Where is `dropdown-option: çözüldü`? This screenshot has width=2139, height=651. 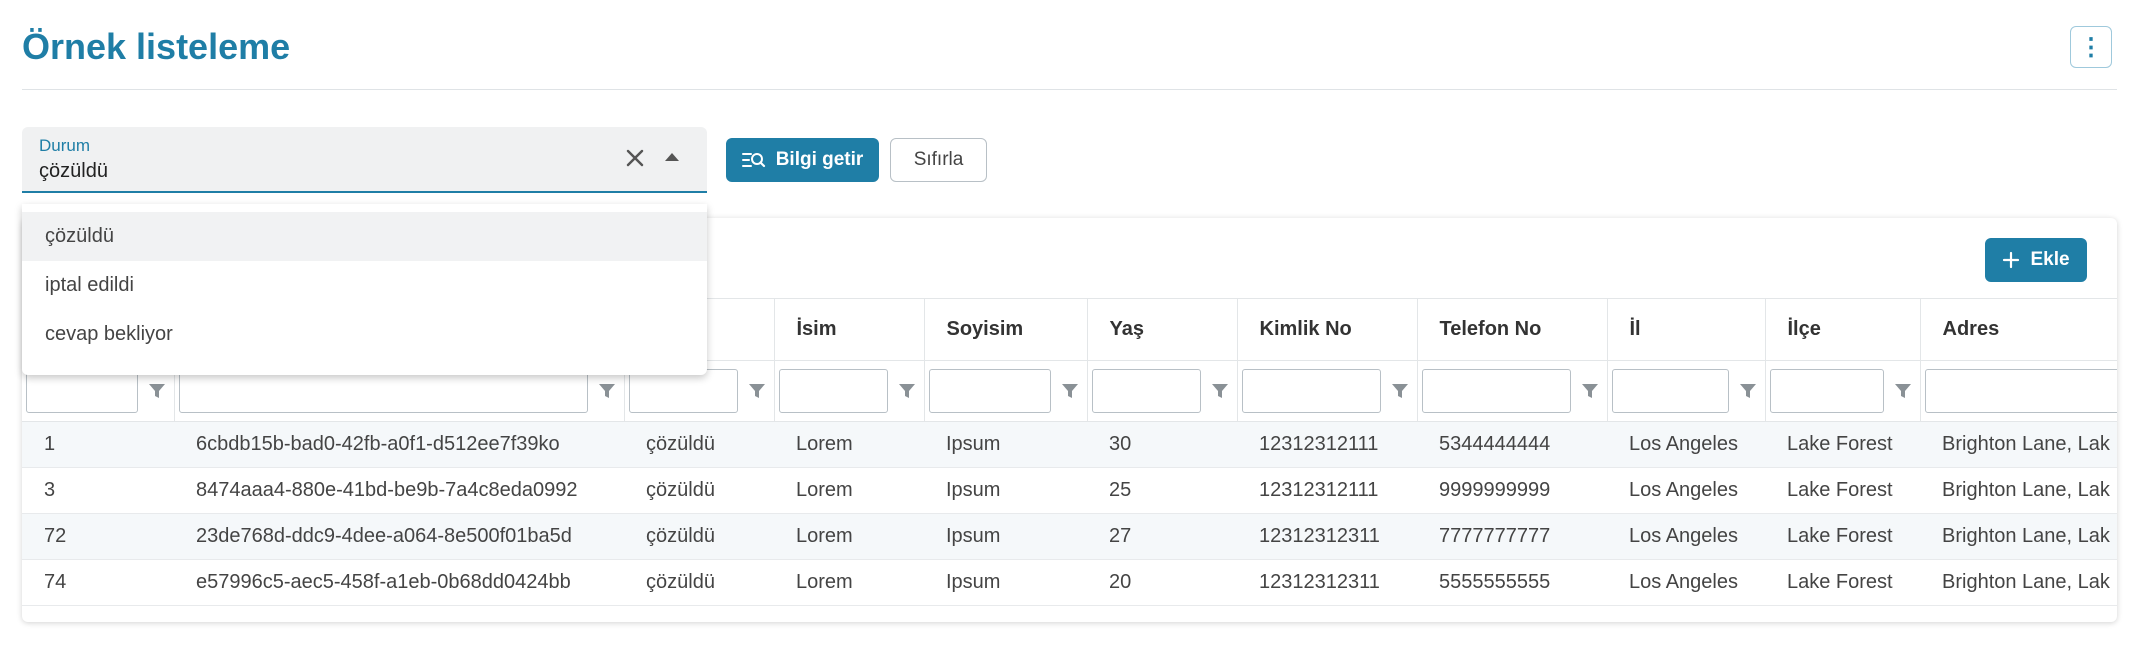
dropdown-option: çözüldü is located at coordinates (364, 236).